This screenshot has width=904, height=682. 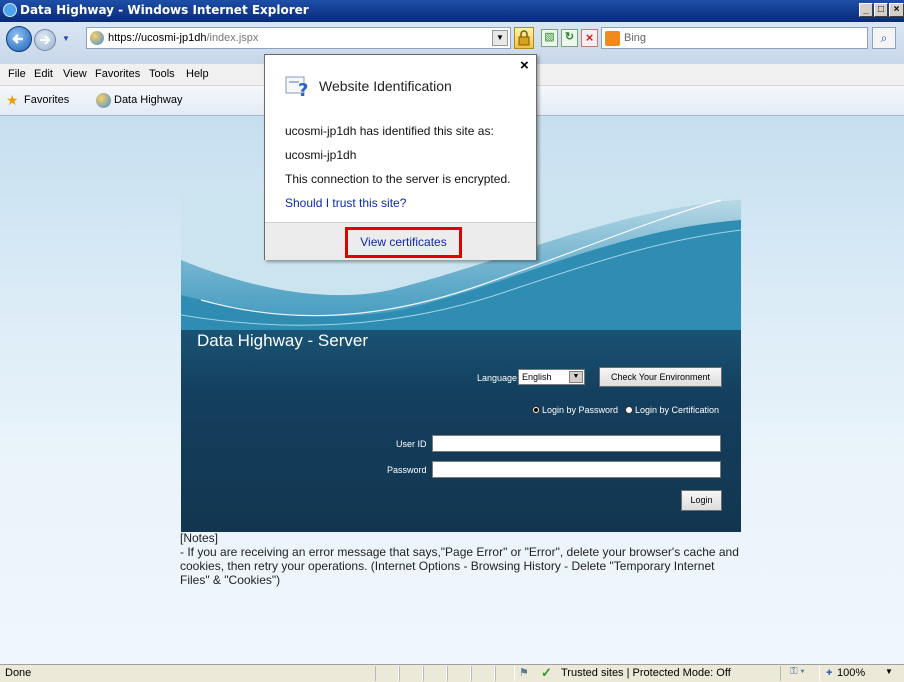 What do you see at coordinates (884, 38) in the screenshot?
I see `search-button: ⌕` at bounding box center [884, 38].